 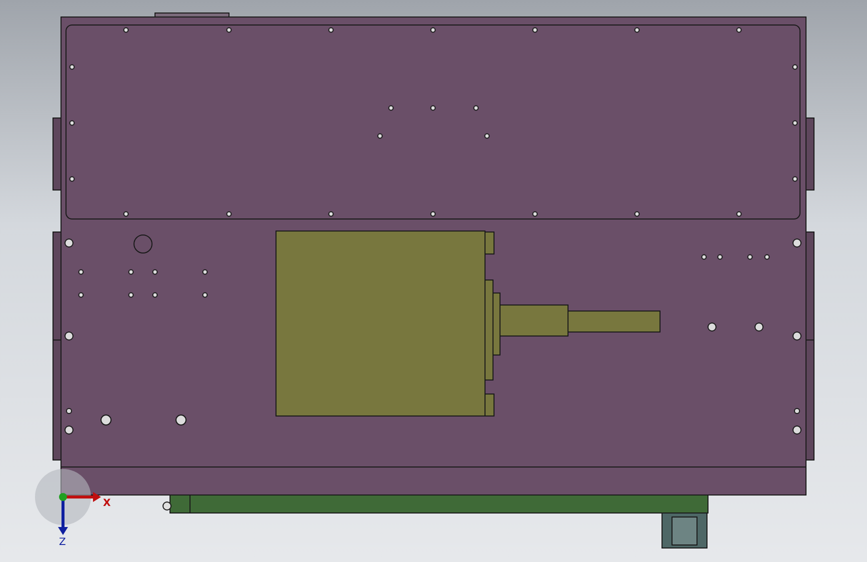 What do you see at coordinates (107, 503) in the screenshot?
I see `axis-label: X` at bounding box center [107, 503].